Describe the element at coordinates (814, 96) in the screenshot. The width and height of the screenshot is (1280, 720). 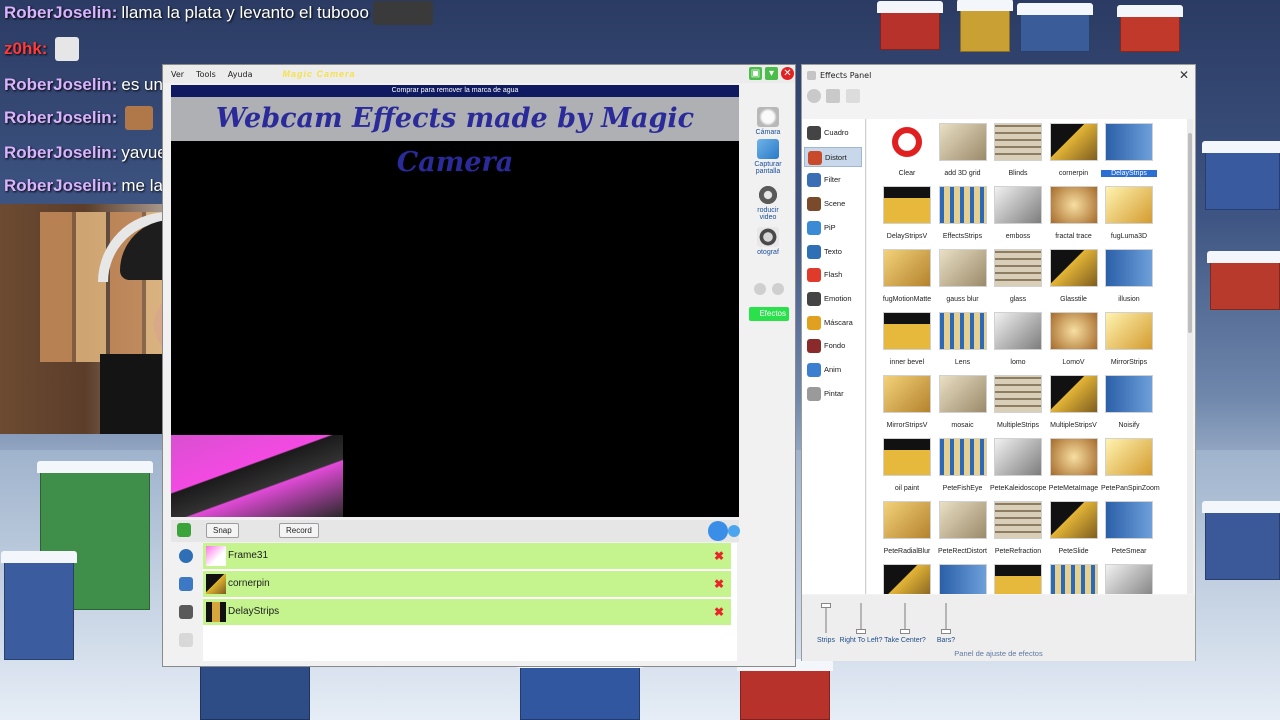
I see `add-icon` at that location.